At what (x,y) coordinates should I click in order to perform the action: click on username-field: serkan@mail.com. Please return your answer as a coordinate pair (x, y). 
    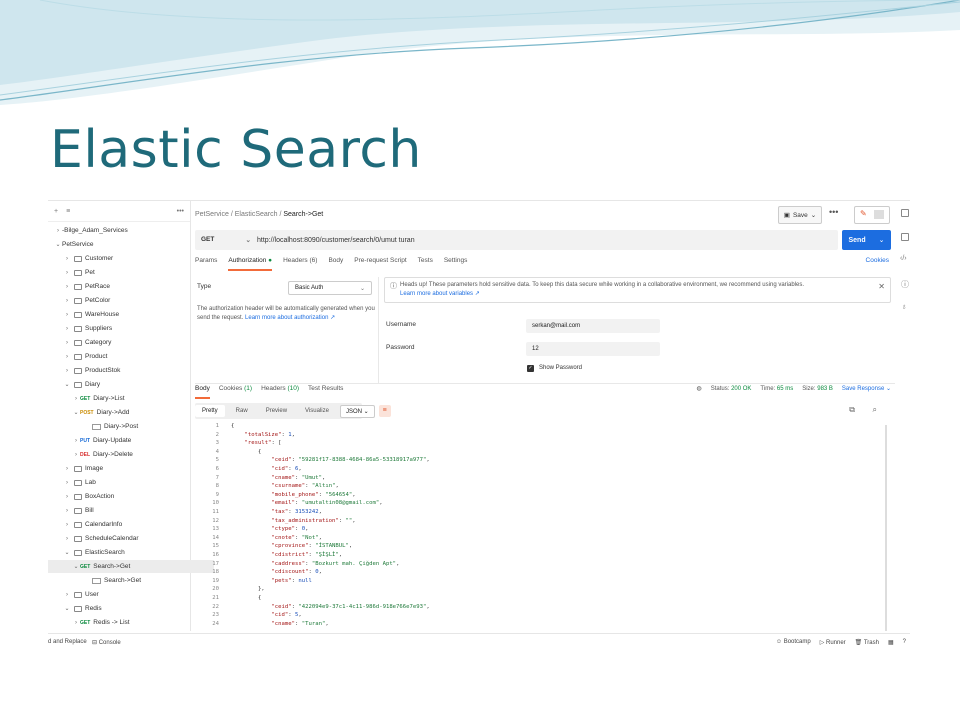
    Looking at the image, I should click on (593, 326).